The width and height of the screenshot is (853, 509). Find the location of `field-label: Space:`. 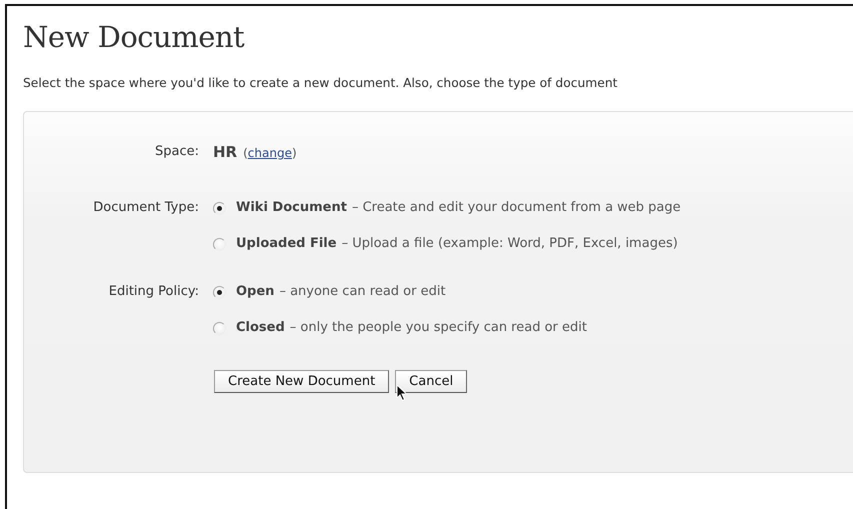

field-label: Space: is located at coordinates (177, 152).